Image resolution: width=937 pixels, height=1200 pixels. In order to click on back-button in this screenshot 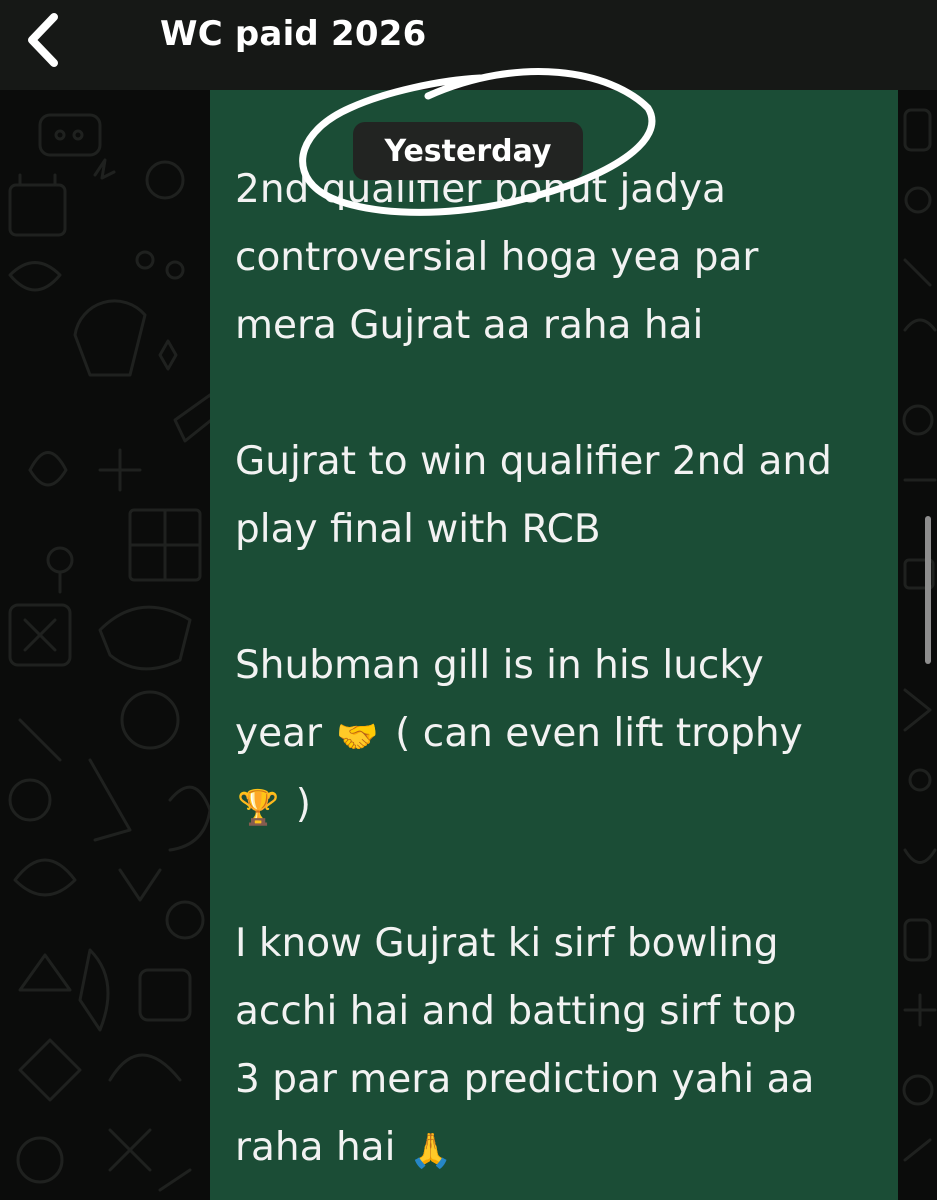, I will do `click(42, 40)`.